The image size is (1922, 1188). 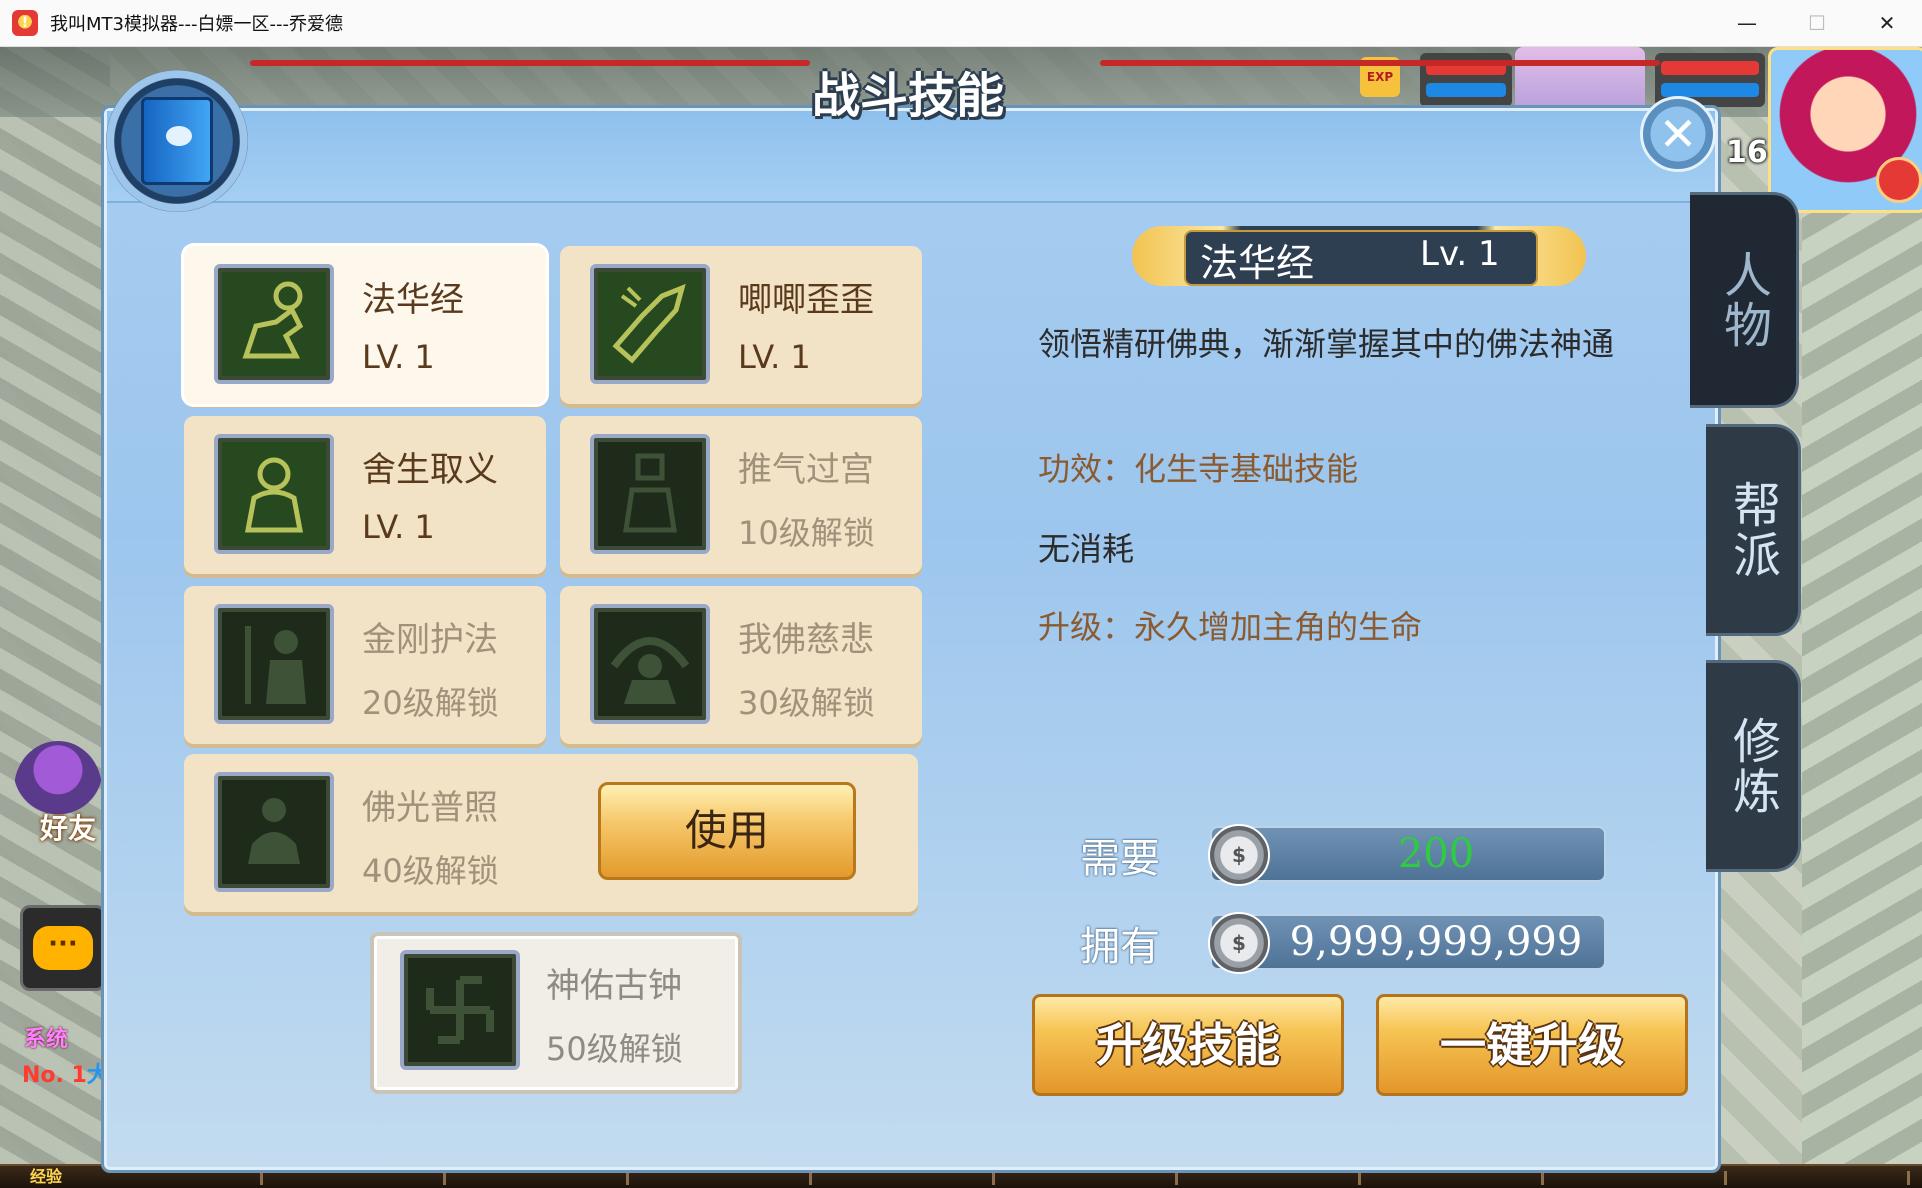 I want to click on tab-guild: 帮派, so click(x=1753, y=530).